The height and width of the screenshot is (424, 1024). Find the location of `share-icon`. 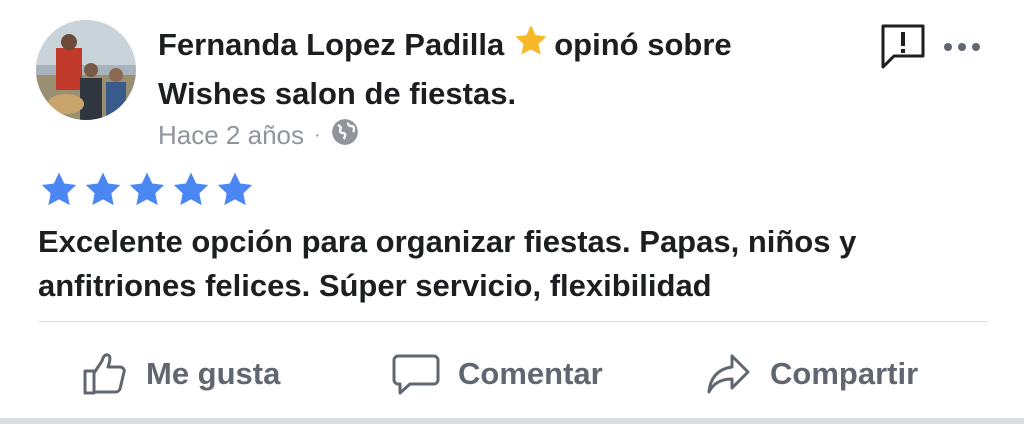

share-icon is located at coordinates (728, 374).